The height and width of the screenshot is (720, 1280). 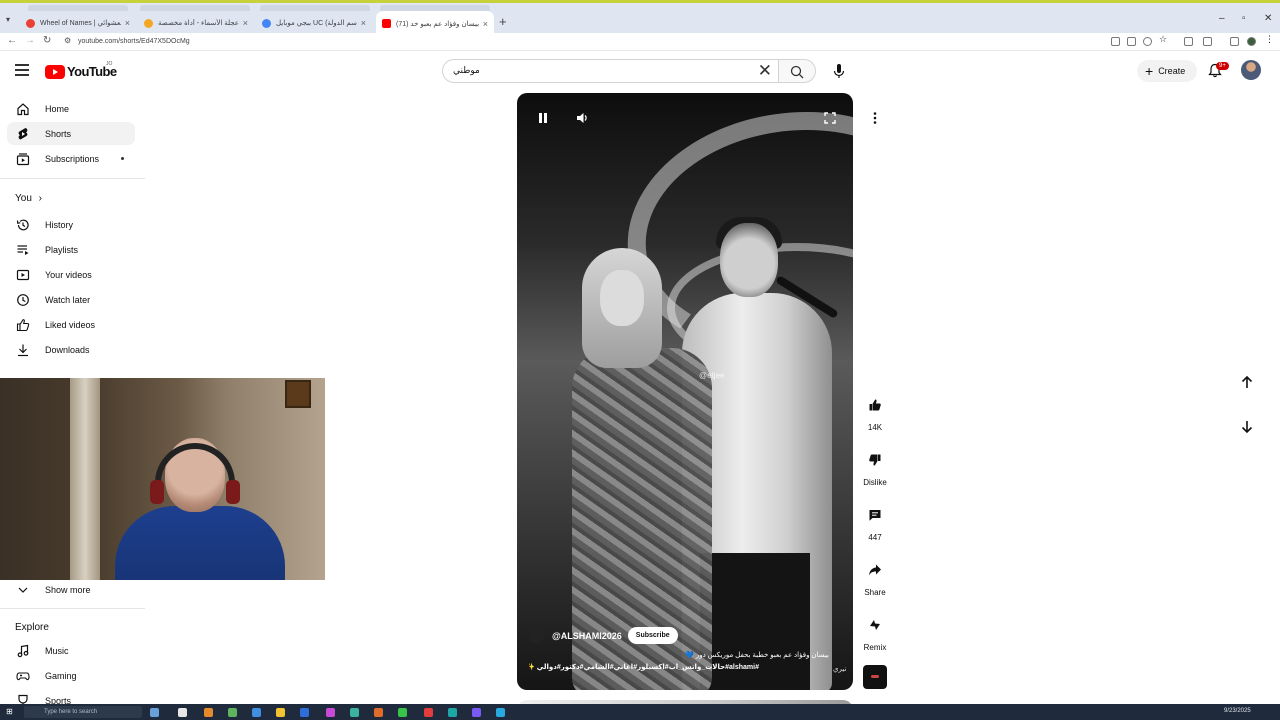 What do you see at coordinates (466, 70) in the screenshot?
I see `search-input: موطني` at bounding box center [466, 70].